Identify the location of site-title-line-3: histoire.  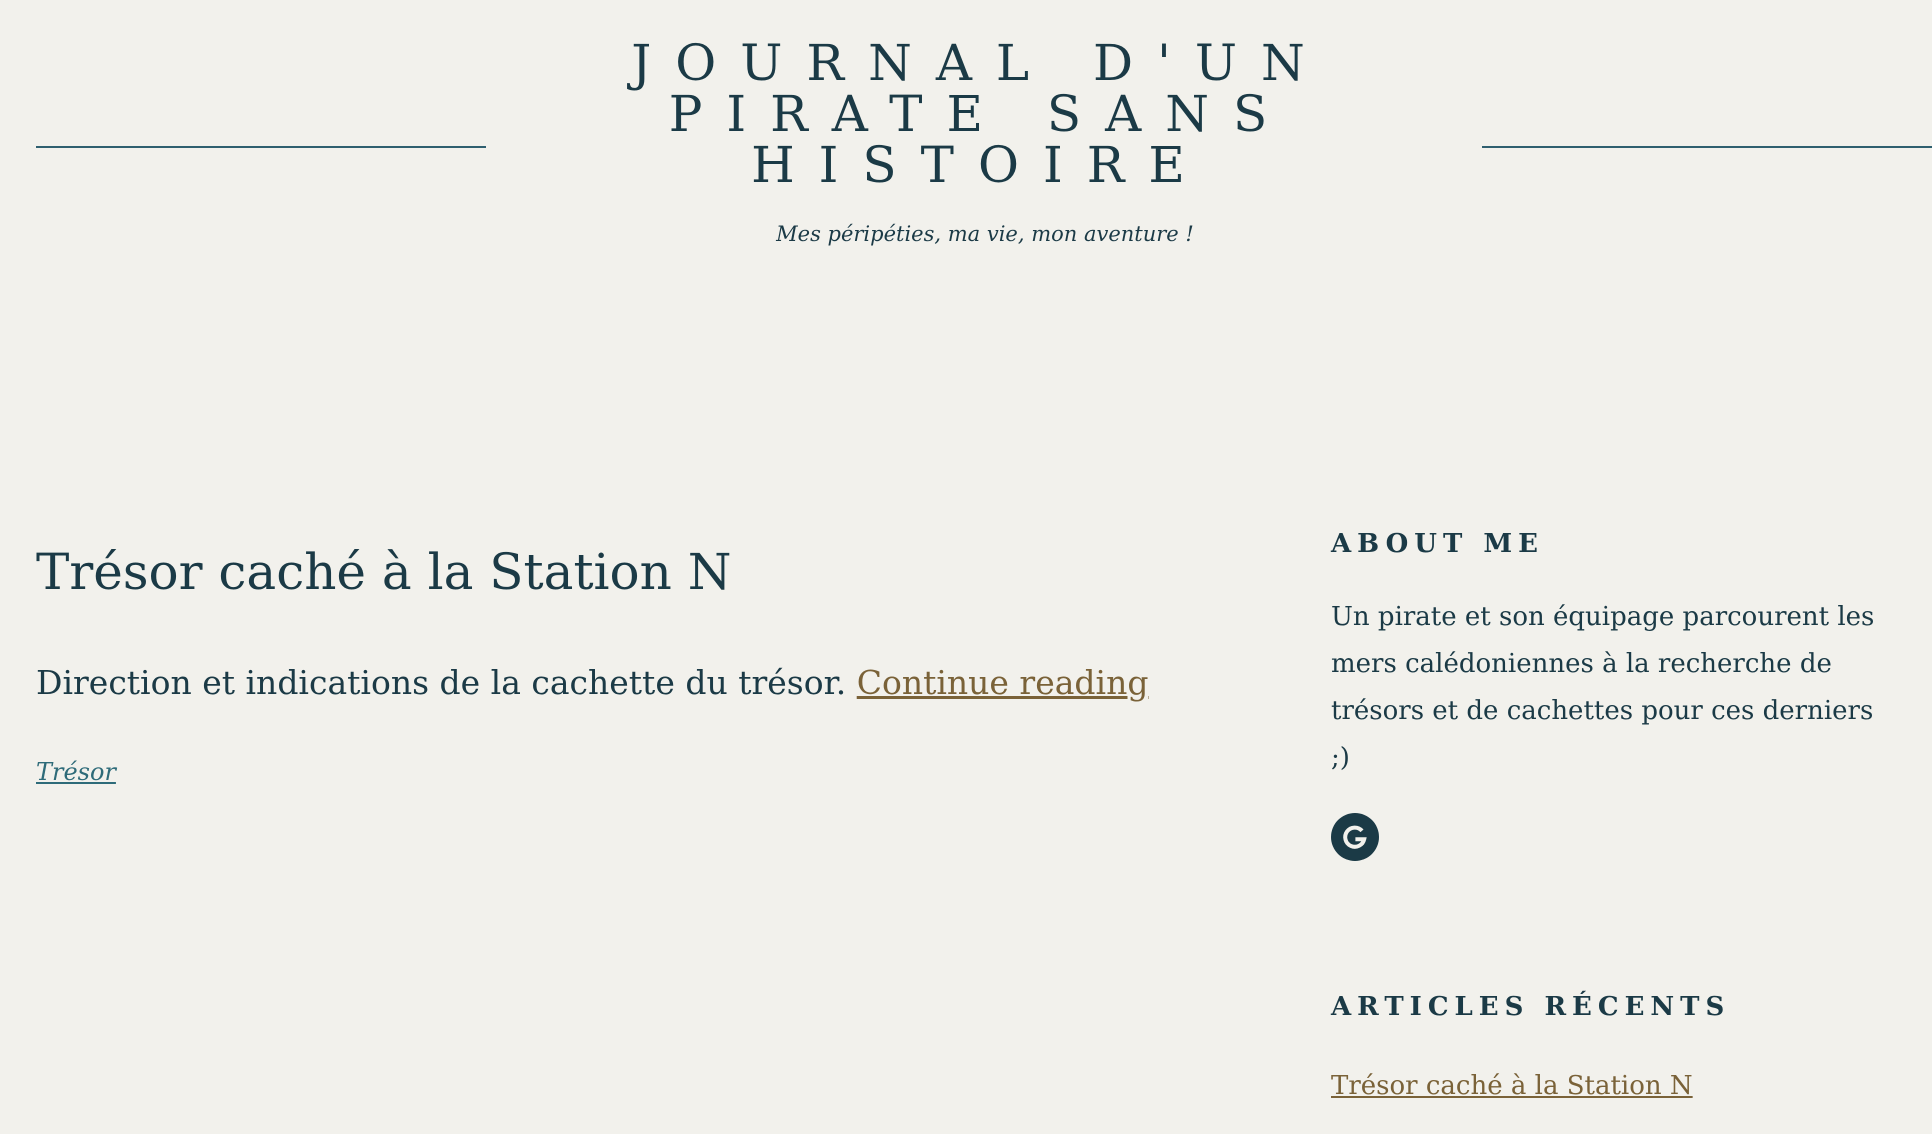
(980, 165).